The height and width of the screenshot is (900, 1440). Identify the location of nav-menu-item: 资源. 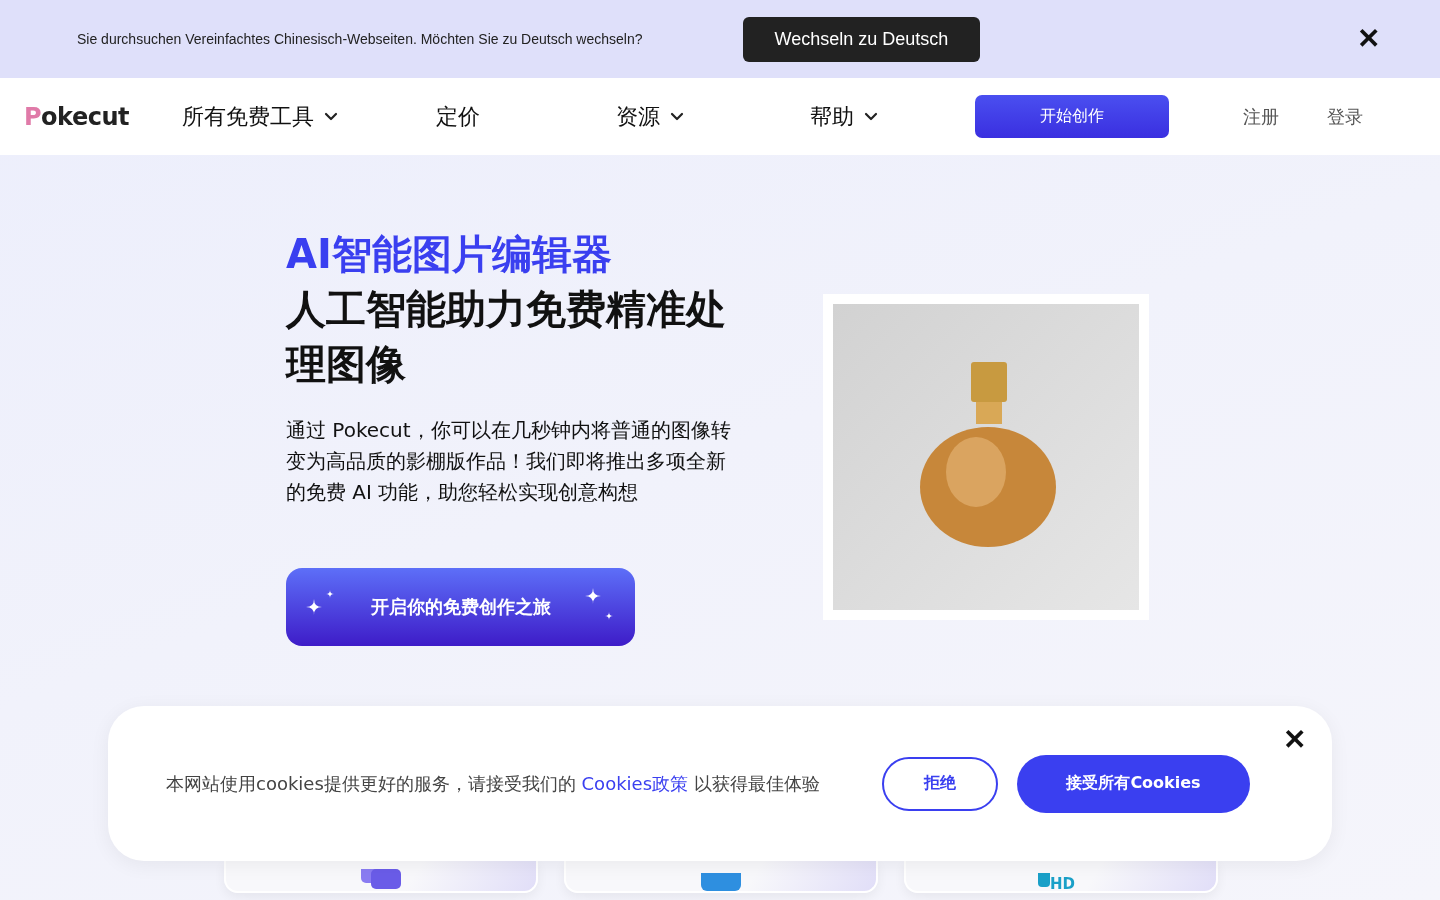
(713, 116).